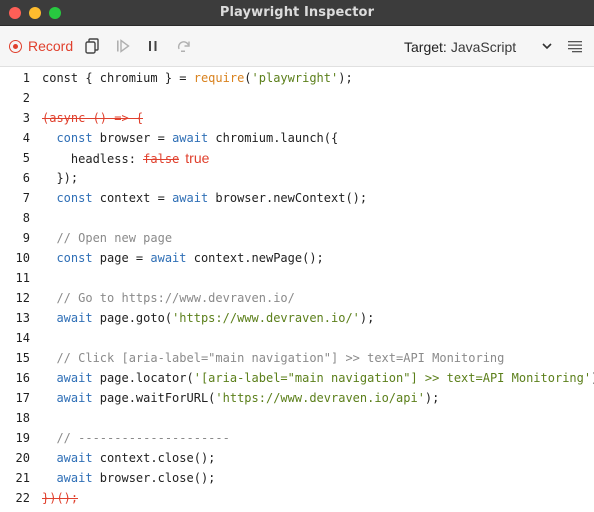  What do you see at coordinates (575, 46) in the screenshot?
I see `settings-icon` at bounding box center [575, 46].